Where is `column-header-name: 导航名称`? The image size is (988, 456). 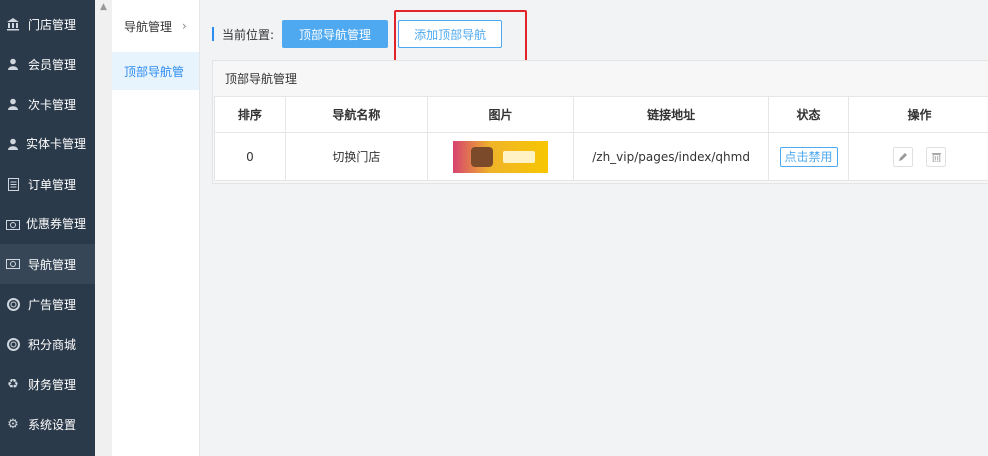 column-header-name: 导航名称 is located at coordinates (356, 114).